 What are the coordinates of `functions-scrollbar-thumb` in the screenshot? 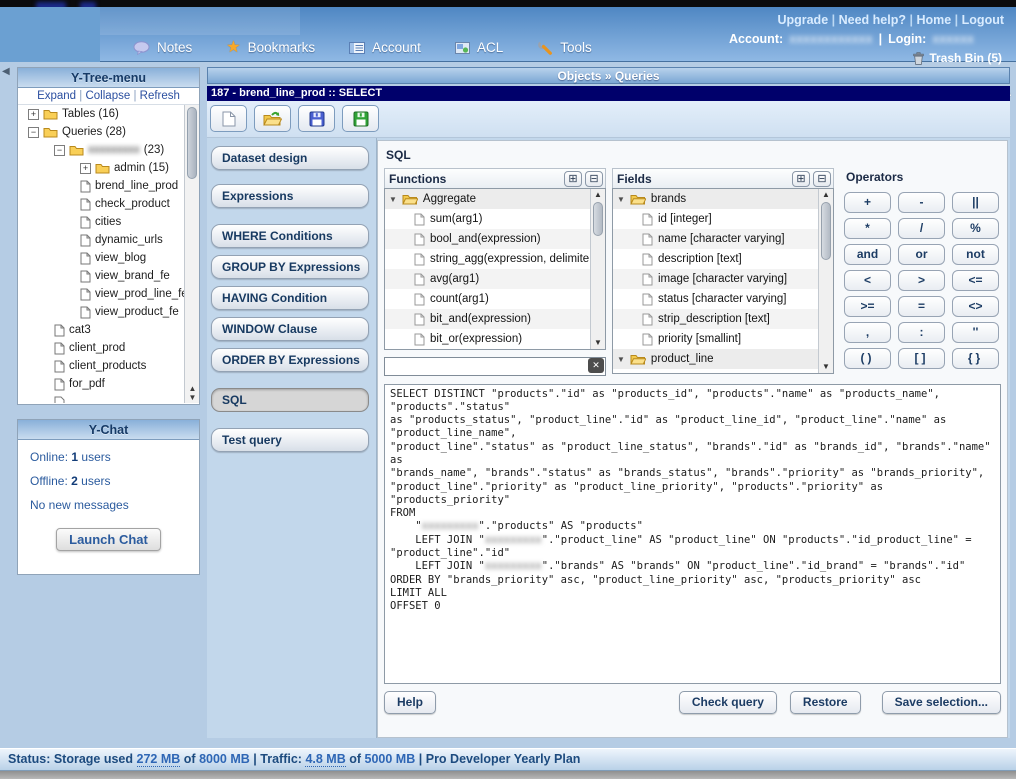 It's located at (598, 219).